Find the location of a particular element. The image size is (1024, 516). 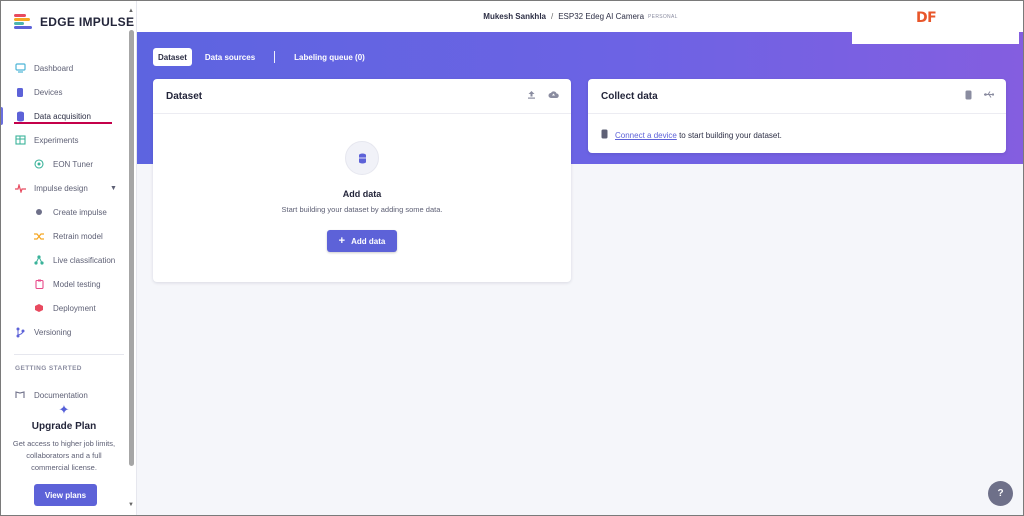

shuffle-icon is located at coordinates (39, 236).